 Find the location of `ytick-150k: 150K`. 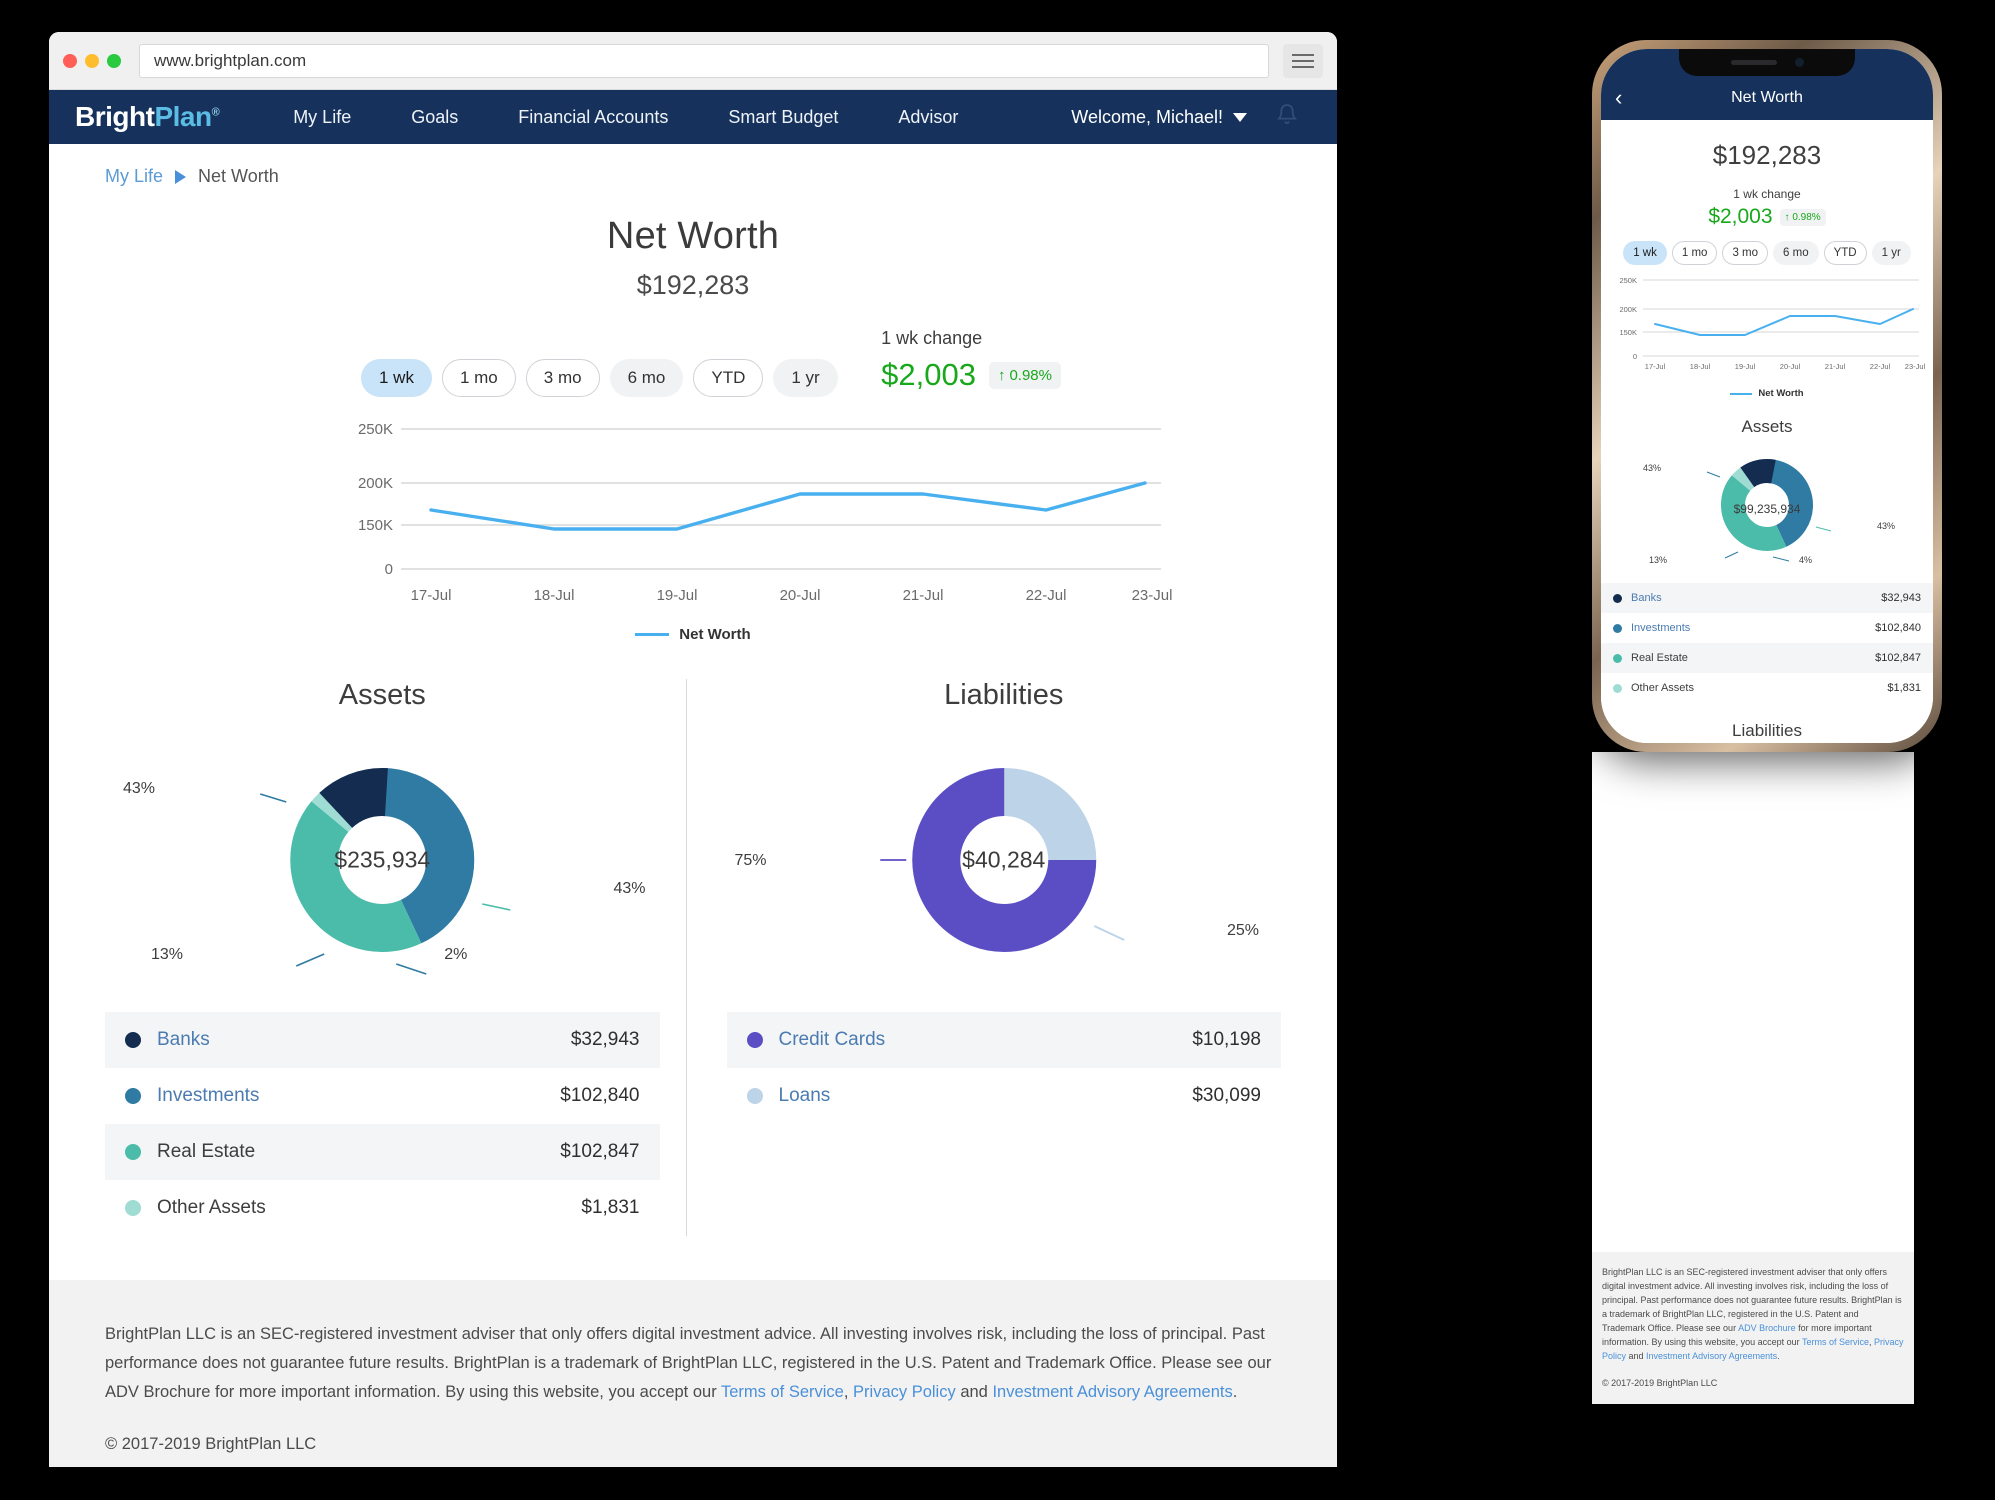

ytick-150k: 150K is located at coordinates (375, 525).